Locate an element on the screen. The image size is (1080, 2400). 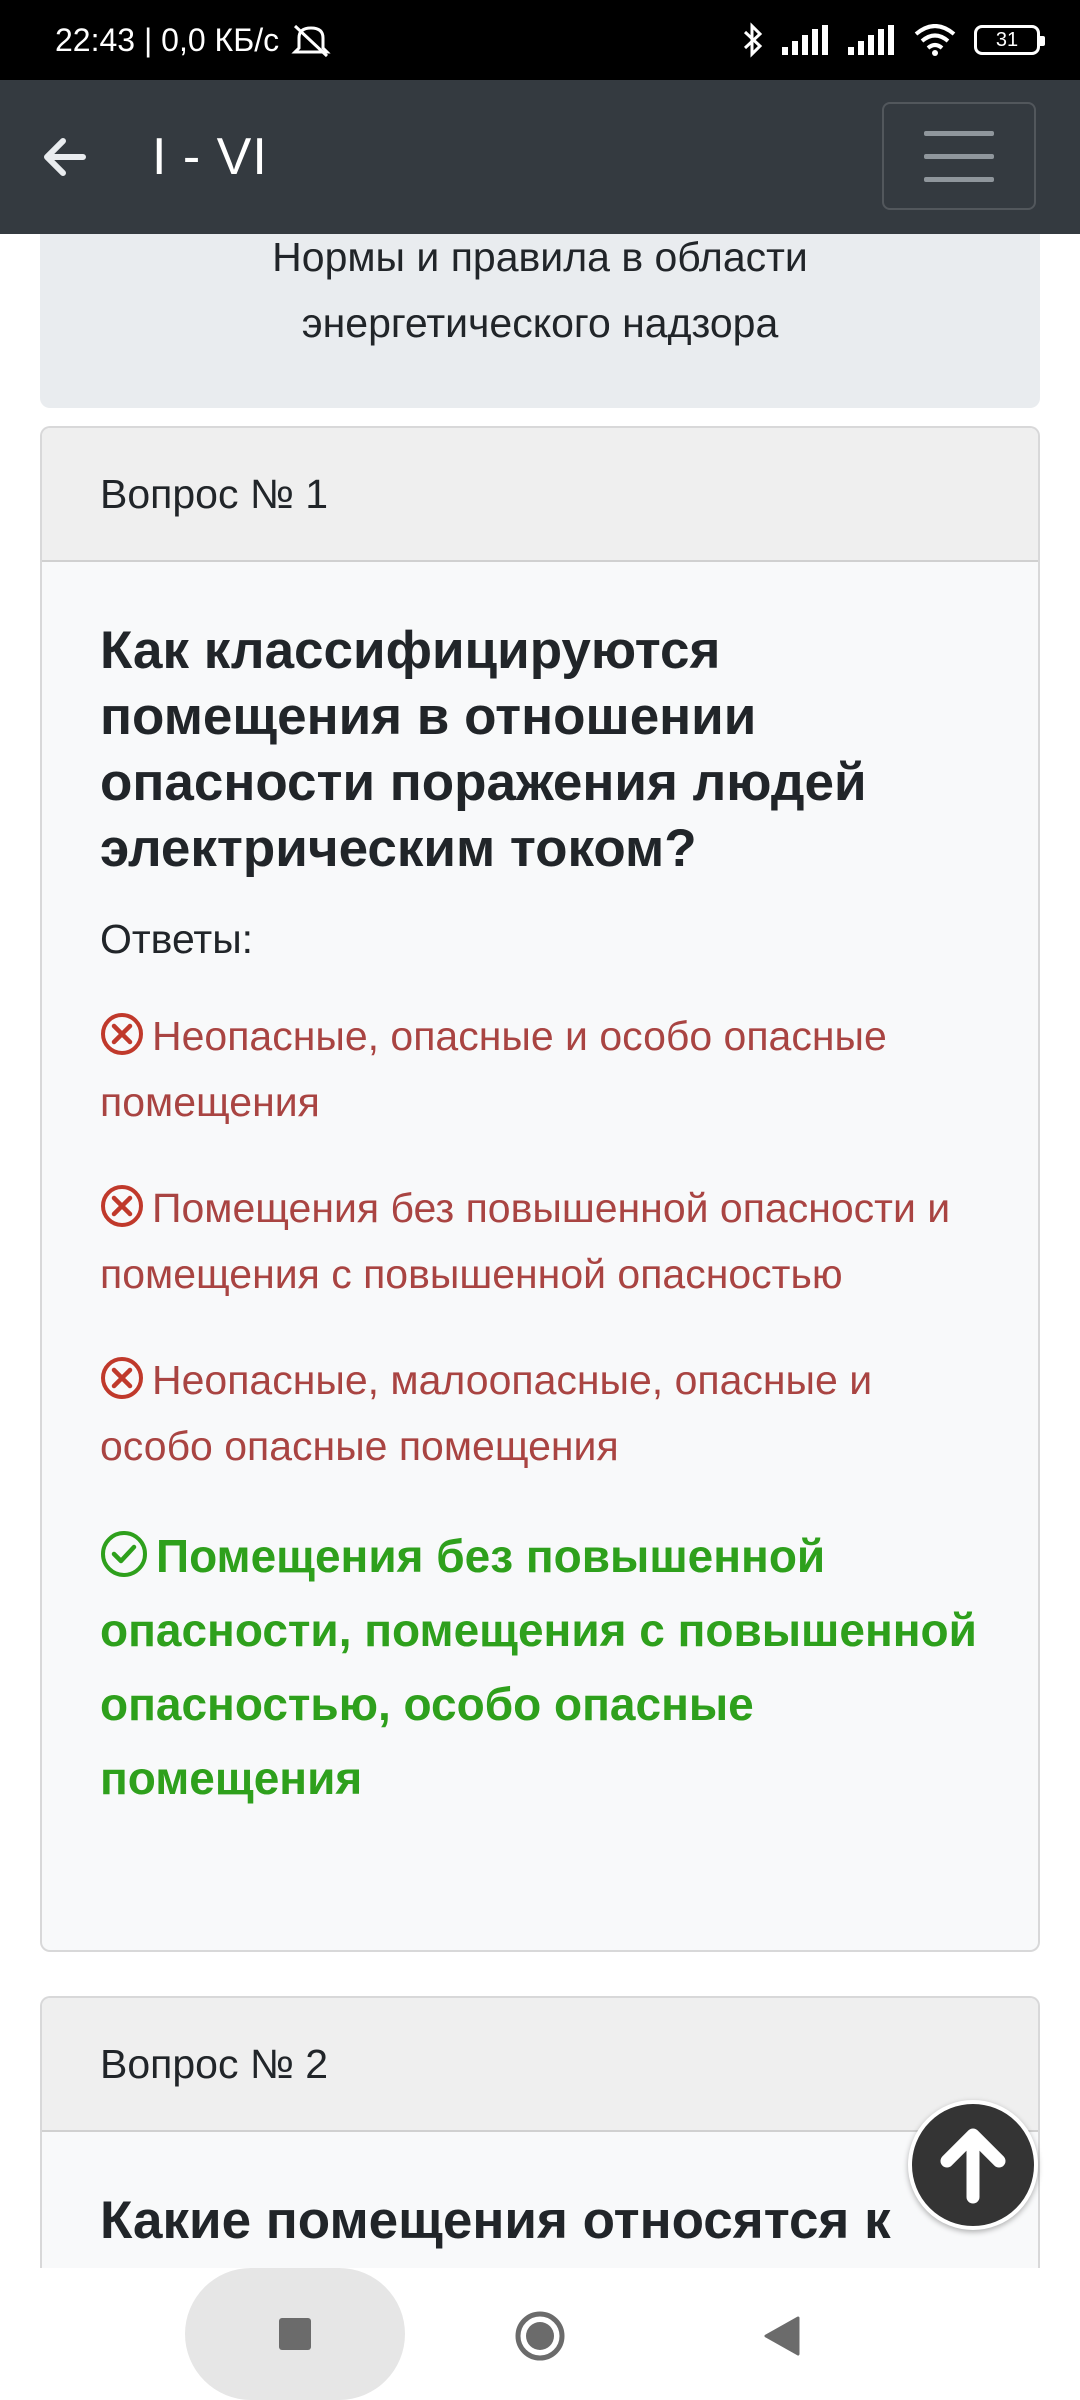
arrow-left-icon is located at coordinates (65, 157).